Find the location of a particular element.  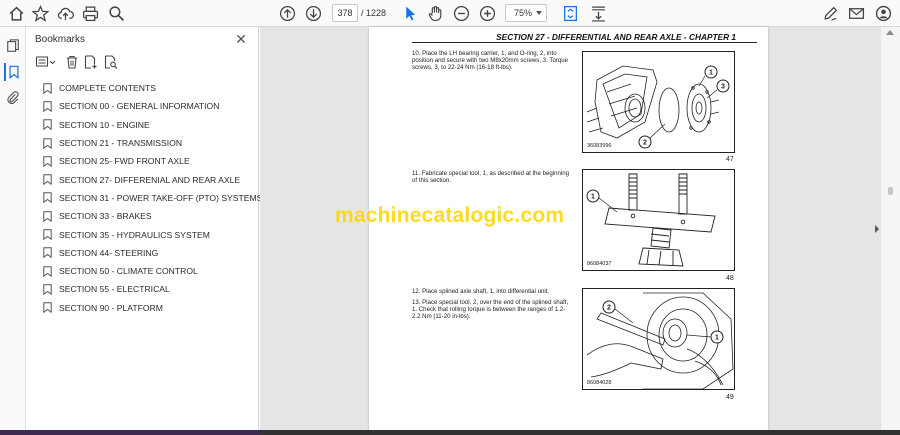

bookmark-item: SECTION 50 - CLIMATE CONTROL is located at coordinates (142, 271).